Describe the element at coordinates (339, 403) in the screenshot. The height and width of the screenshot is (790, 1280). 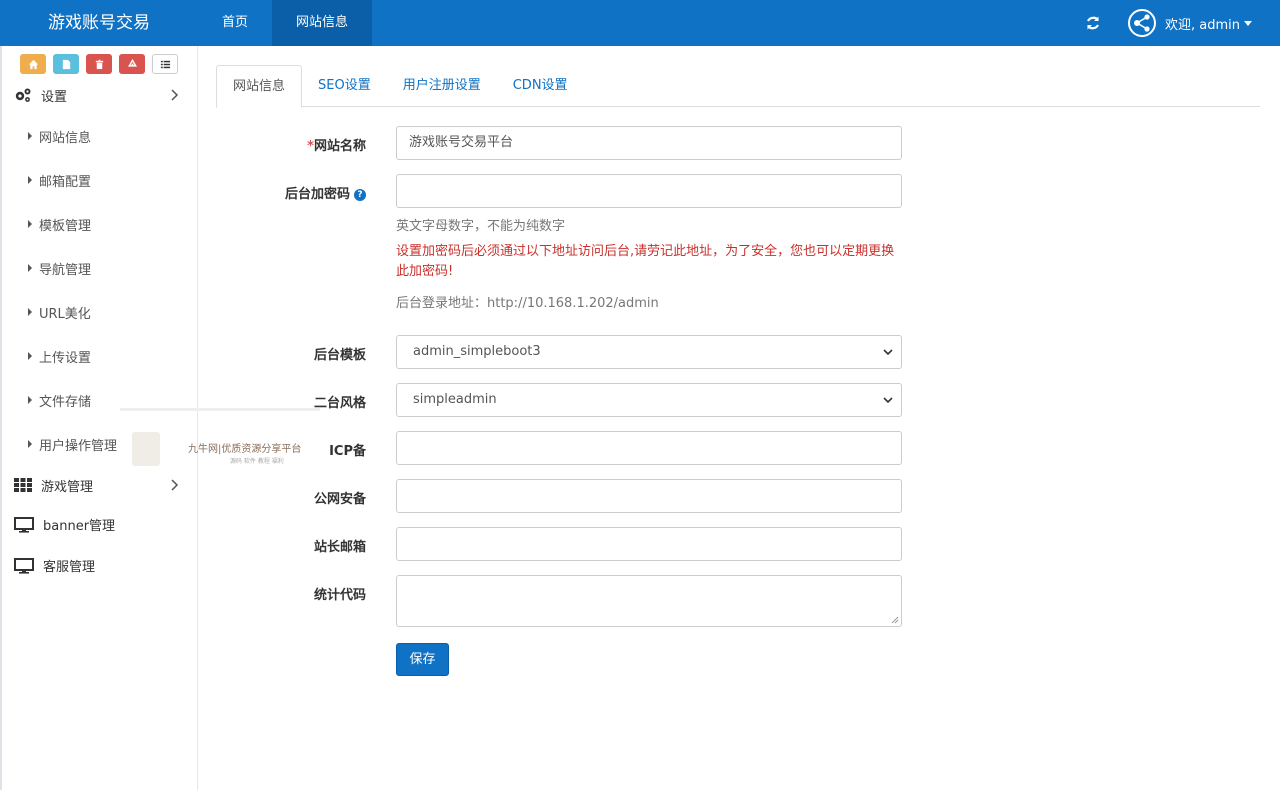
I see `admin-style-label: 二台风格` at that location.